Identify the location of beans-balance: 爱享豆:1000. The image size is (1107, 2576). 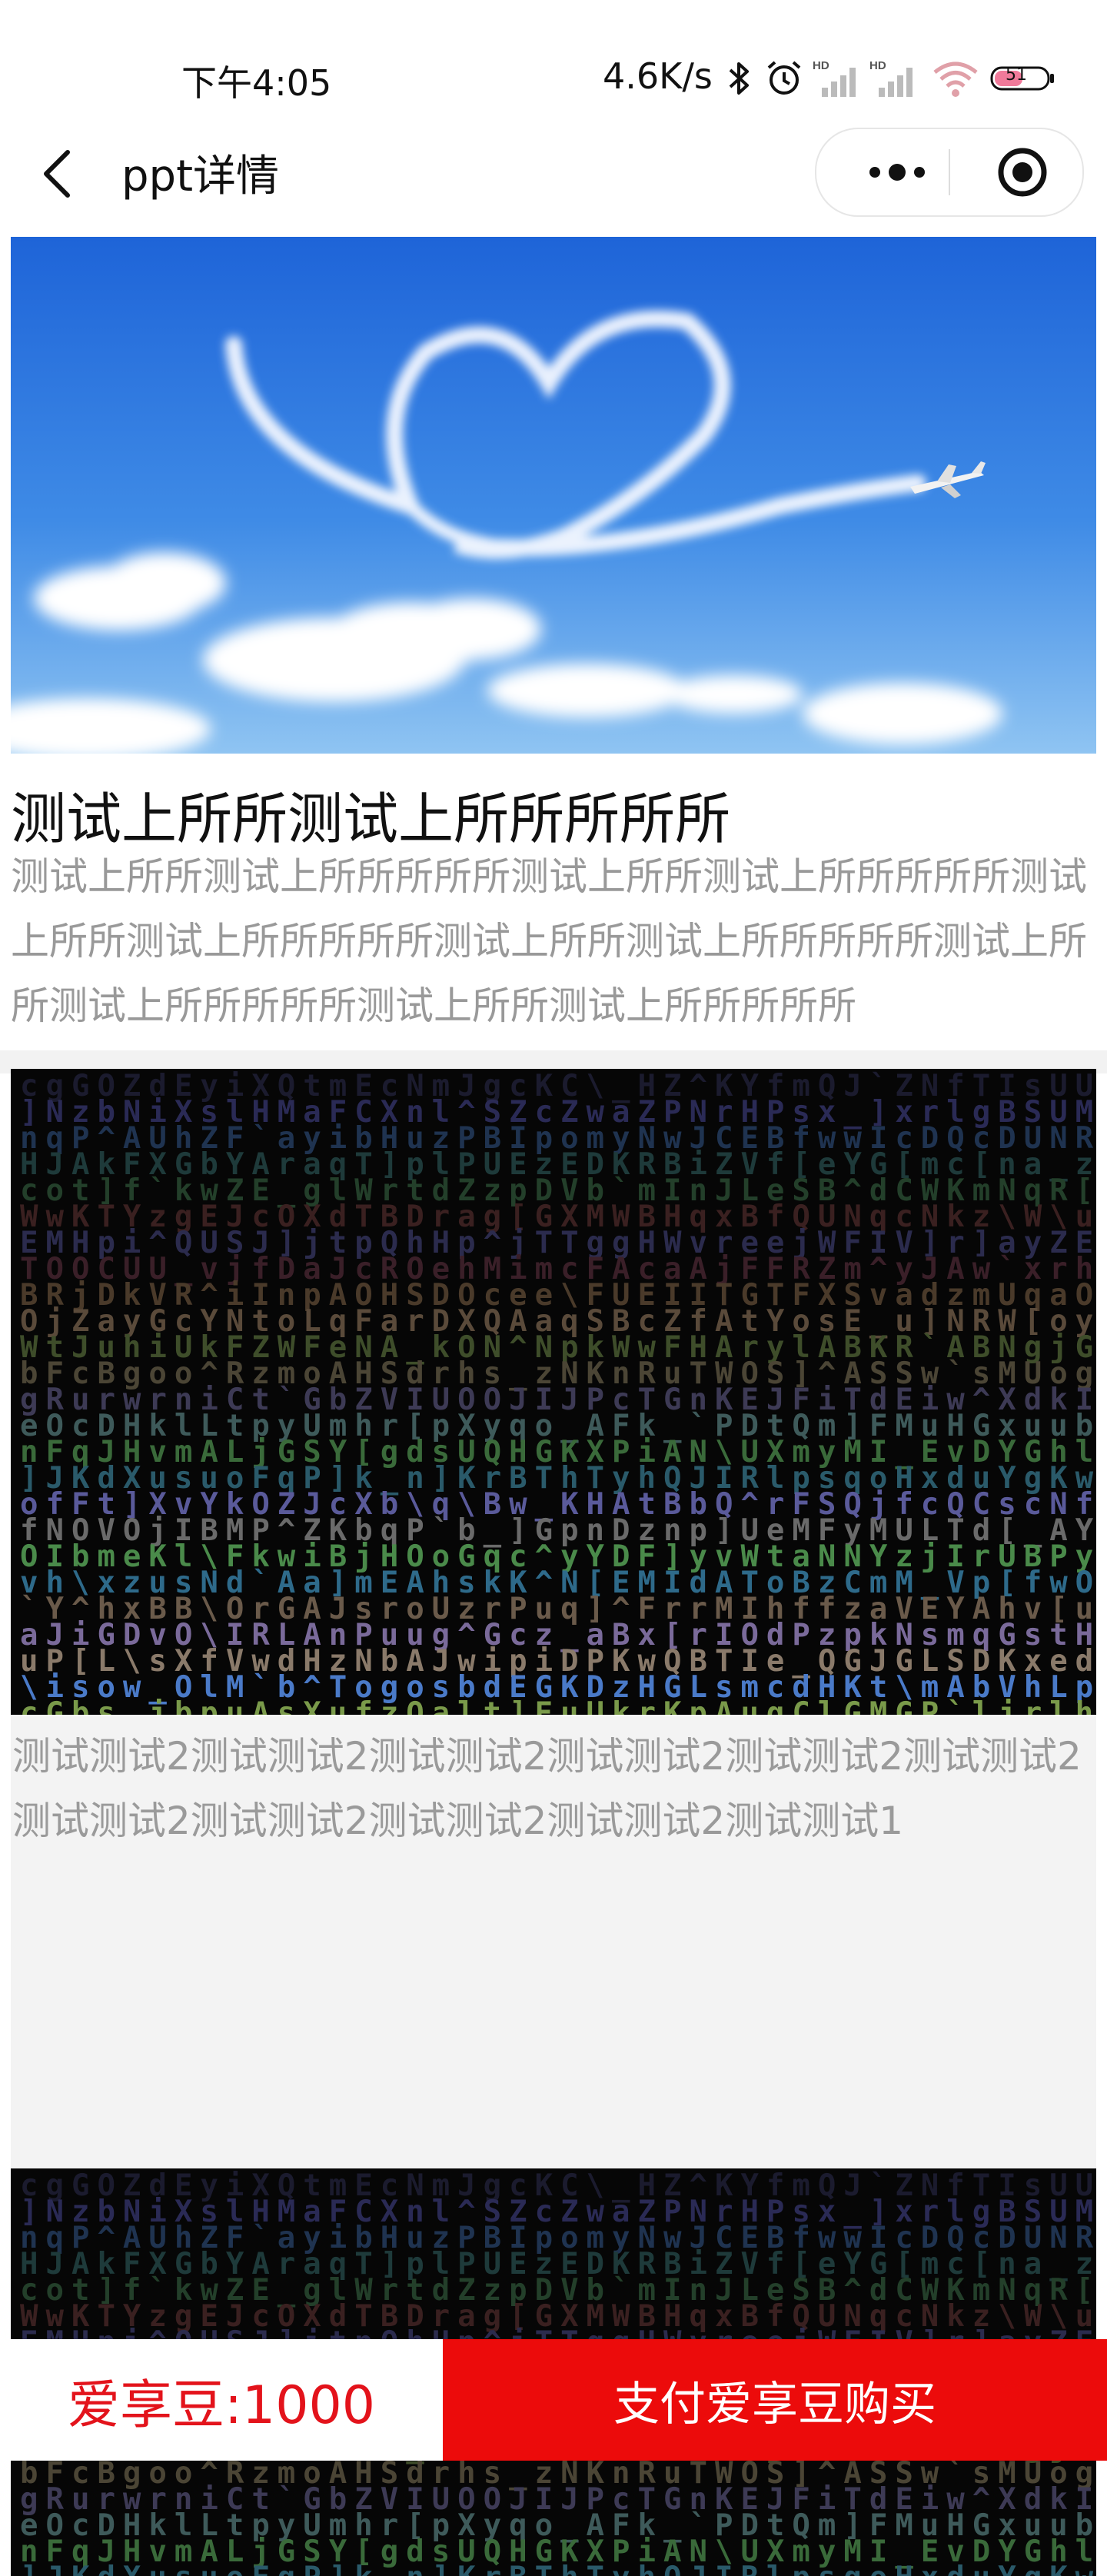
(221, 2400).